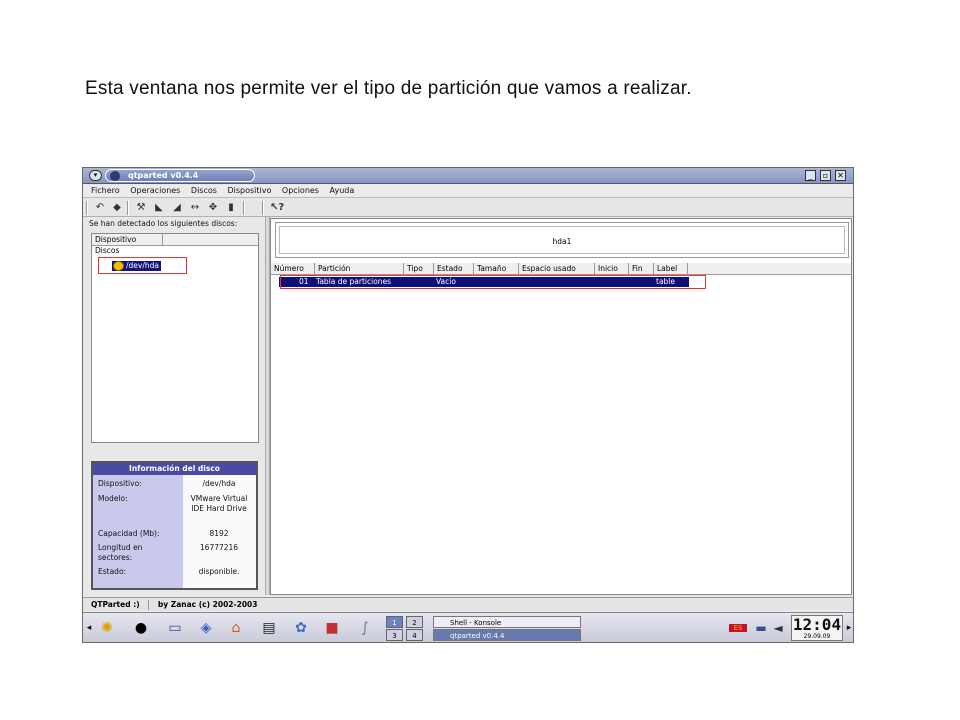  I want to click on desktop-pager-3: 3, so click(394, 635).